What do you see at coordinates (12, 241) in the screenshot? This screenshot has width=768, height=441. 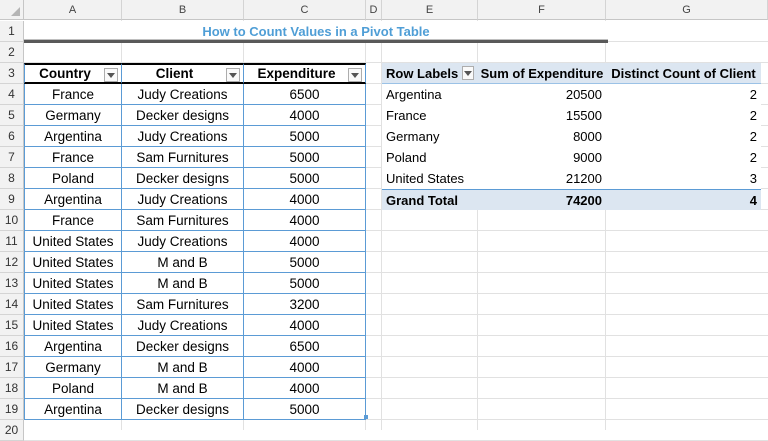 I see `row-header: 11` at bounding box center [12, 241].